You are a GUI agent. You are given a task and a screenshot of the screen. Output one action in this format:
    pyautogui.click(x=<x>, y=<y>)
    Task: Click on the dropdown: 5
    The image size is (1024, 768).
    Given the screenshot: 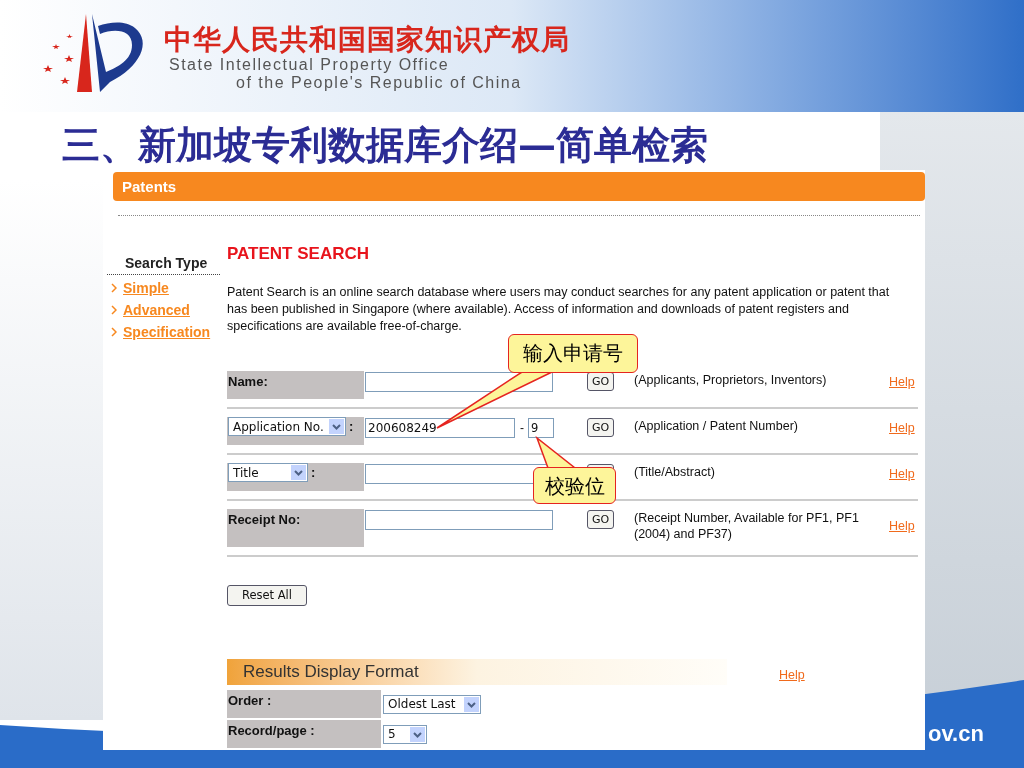 What is the action you would take?
    pyautogui.click(x=405, y=734)
    